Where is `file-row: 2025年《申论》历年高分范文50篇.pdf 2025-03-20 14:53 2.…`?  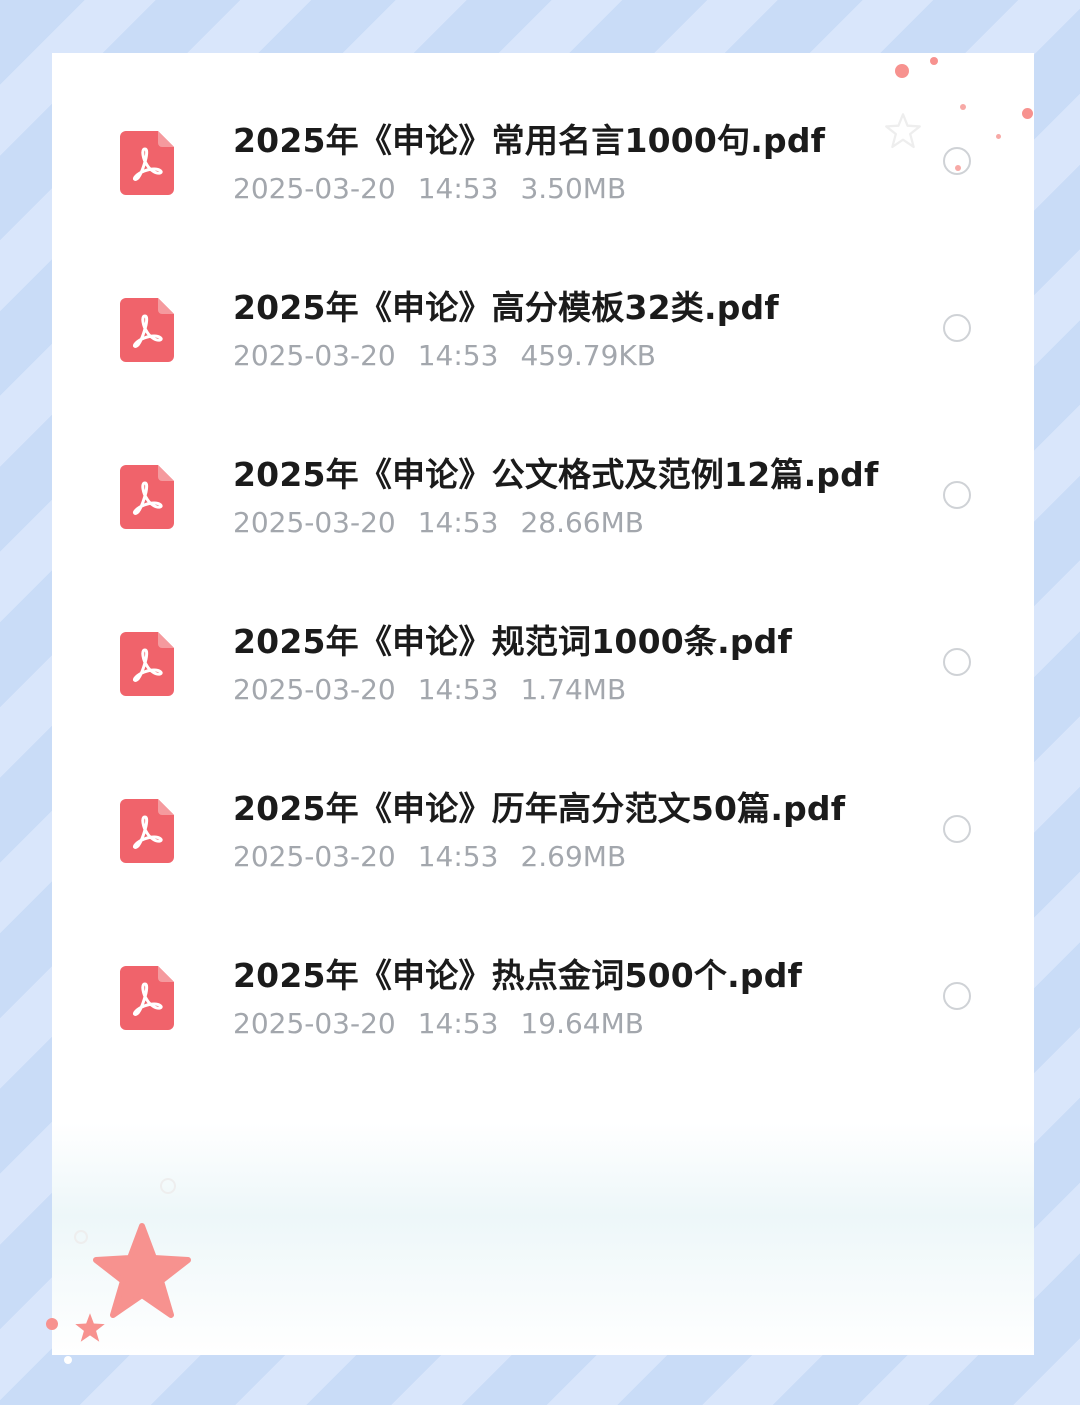
file-row: 2025年《申论》历年高分范文50篇.pdf 2025-03-20 14:53 2.… is located at coordinates (543, 826).